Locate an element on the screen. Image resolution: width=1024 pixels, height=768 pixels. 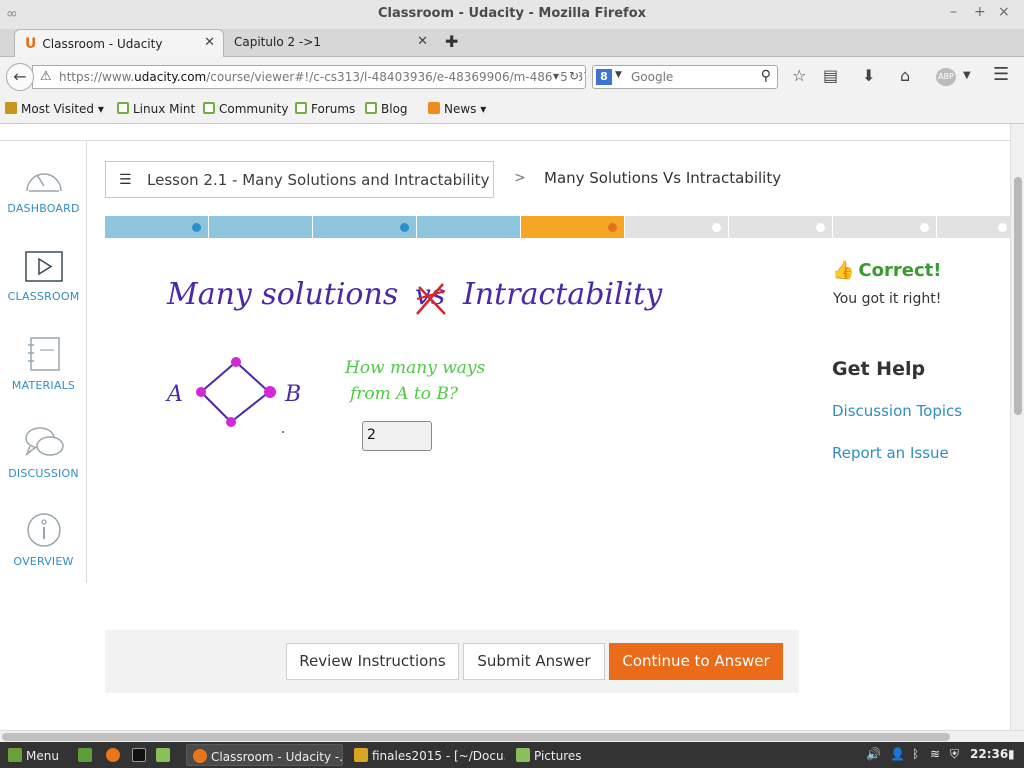
horizontal-scrollbar is located at coordinates (512, 736).